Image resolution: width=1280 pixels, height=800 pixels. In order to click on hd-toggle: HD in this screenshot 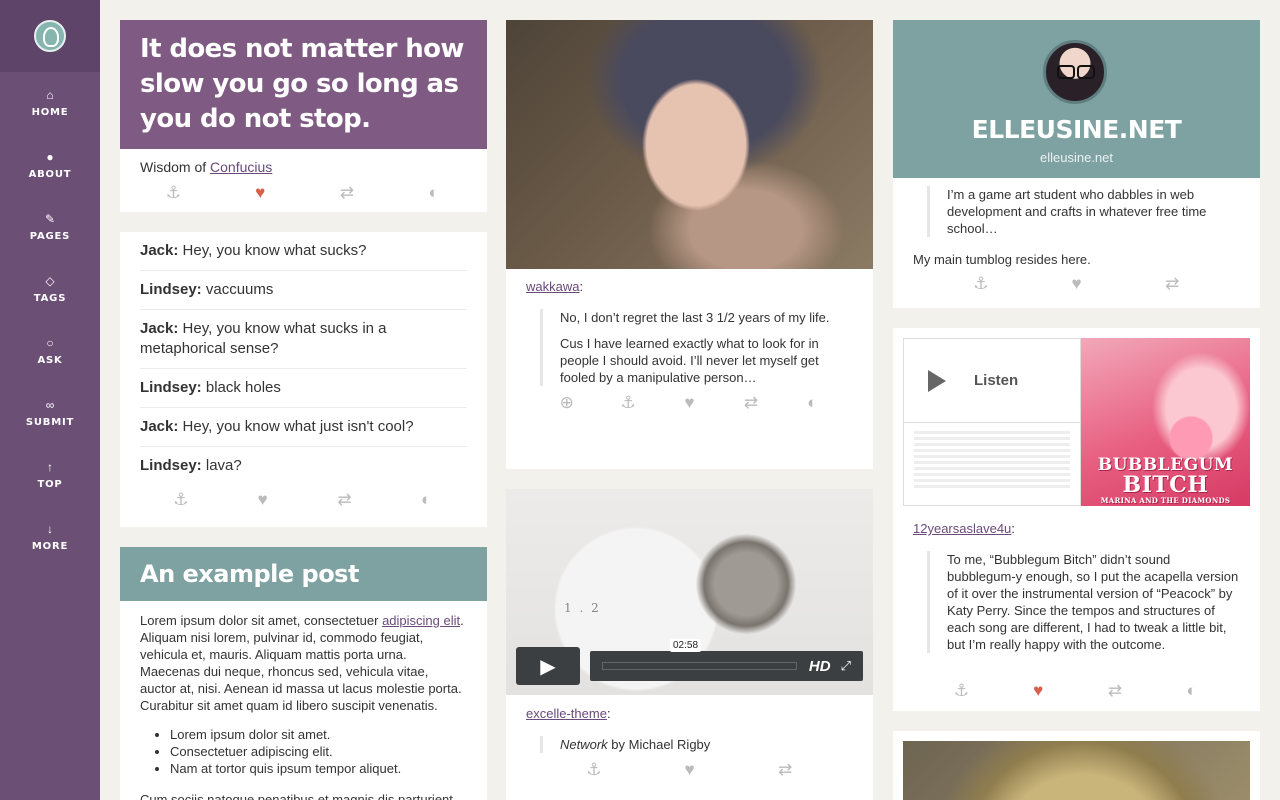, I will do `click(820, 666)`.